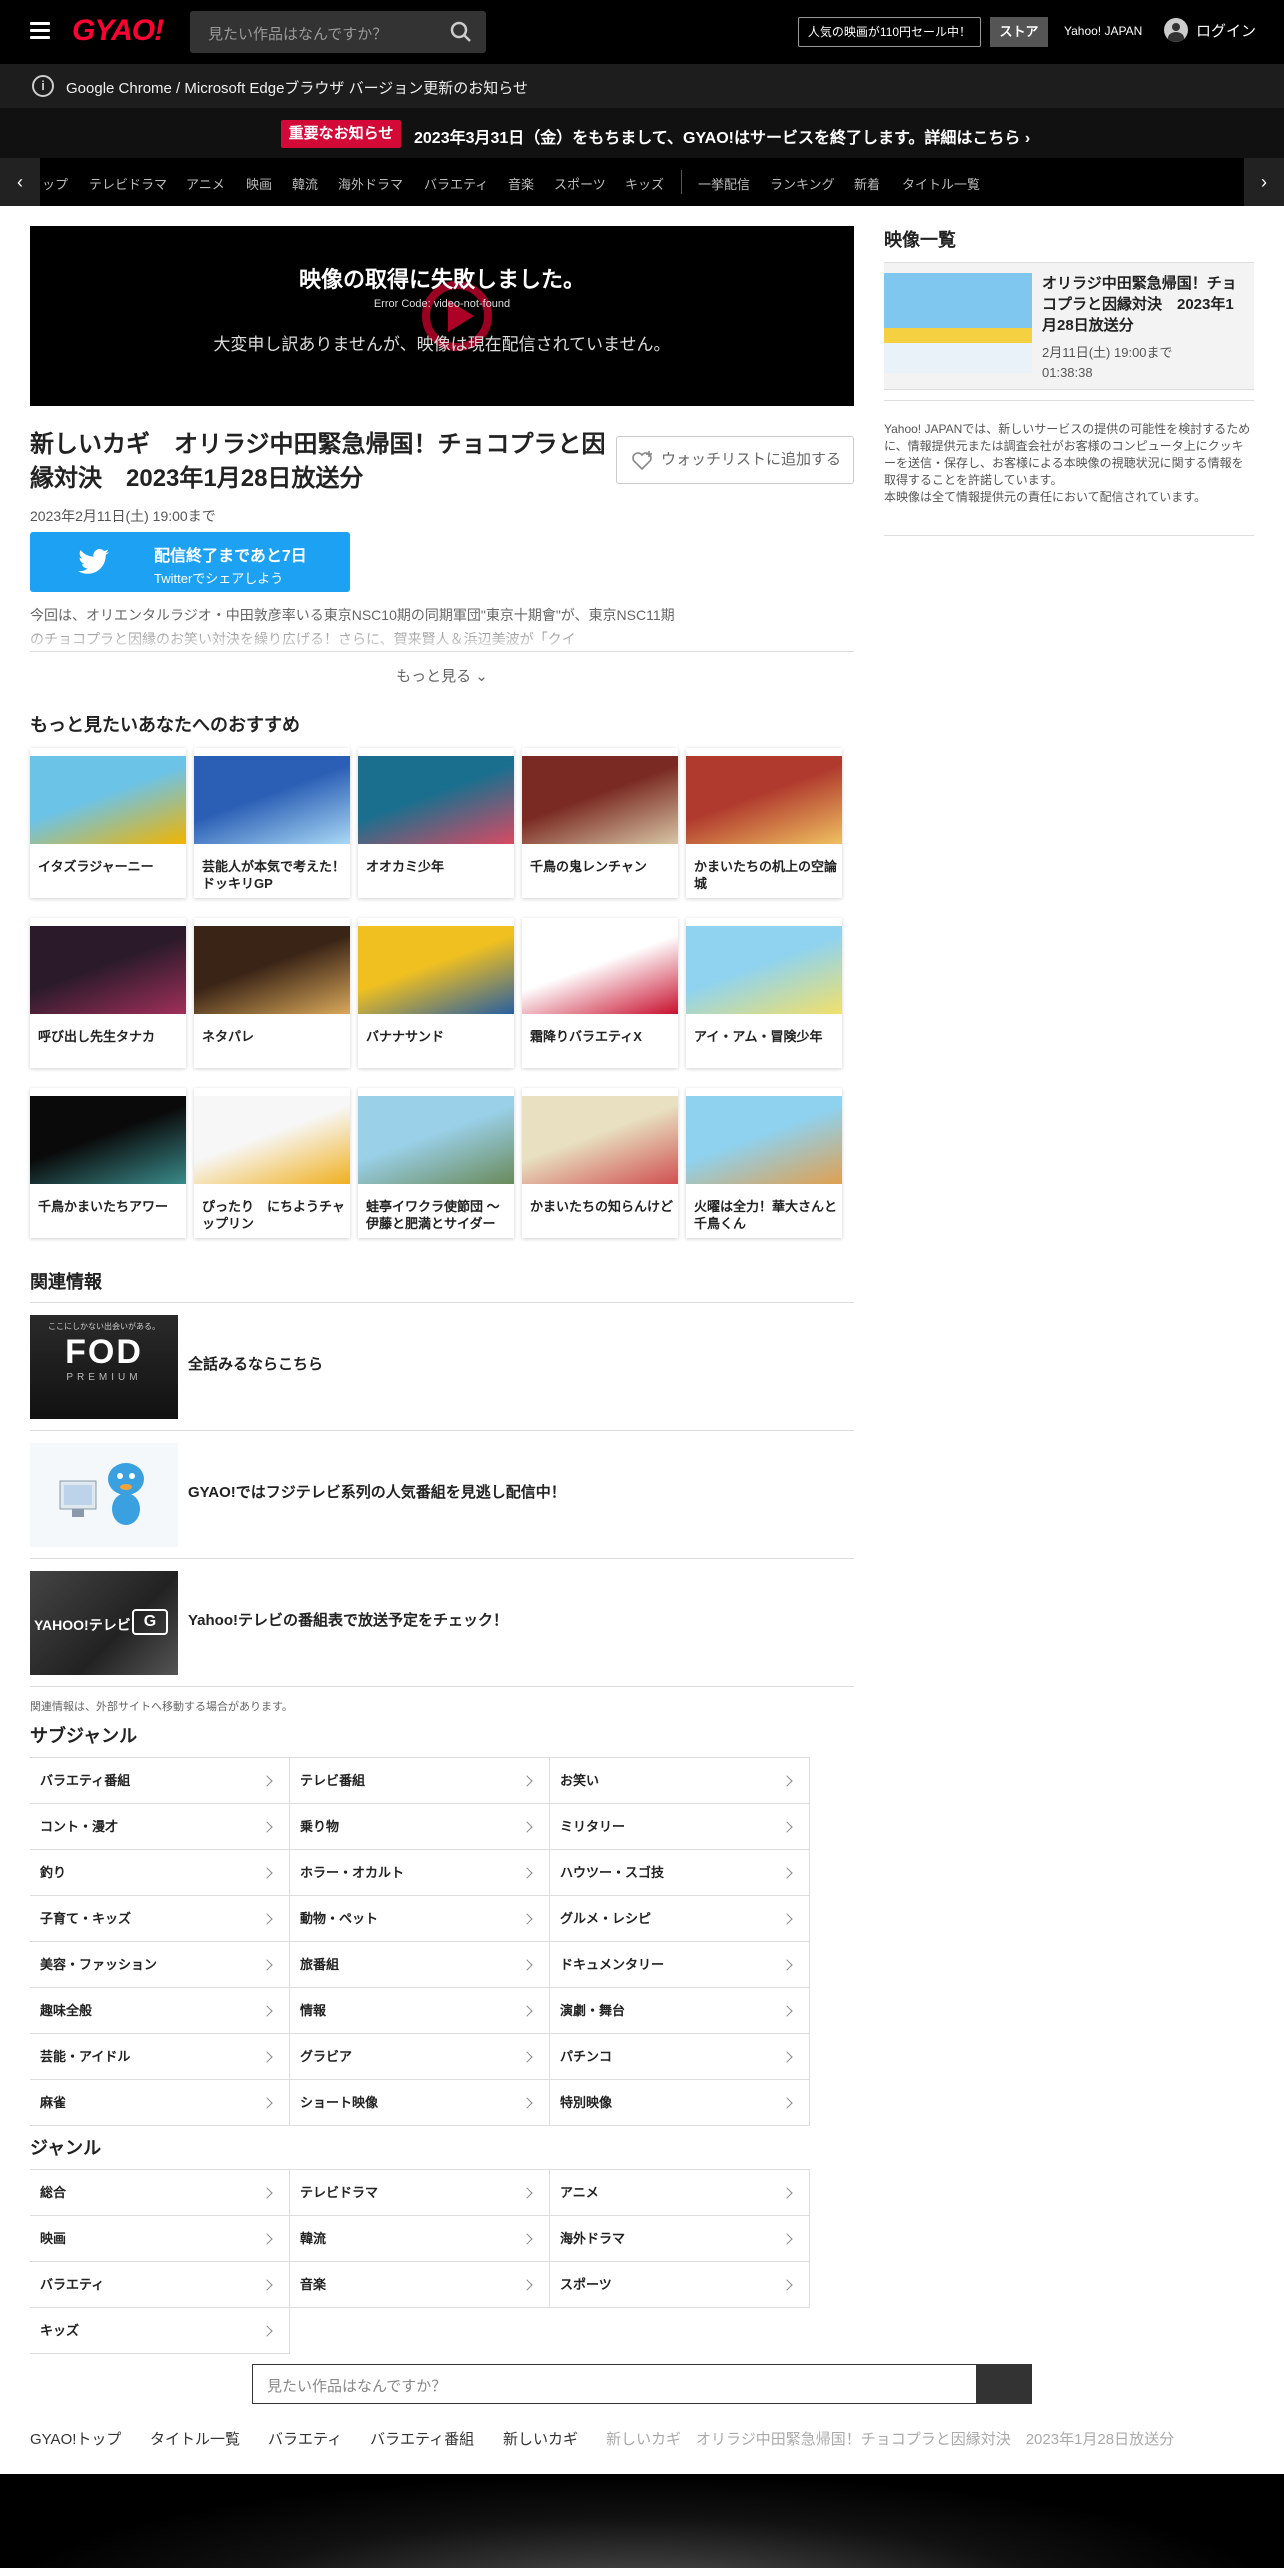  Describe the element at coordinates (110, 866) in the screenshot. I see `recommend-title: イタズラジャーニー` at that location.